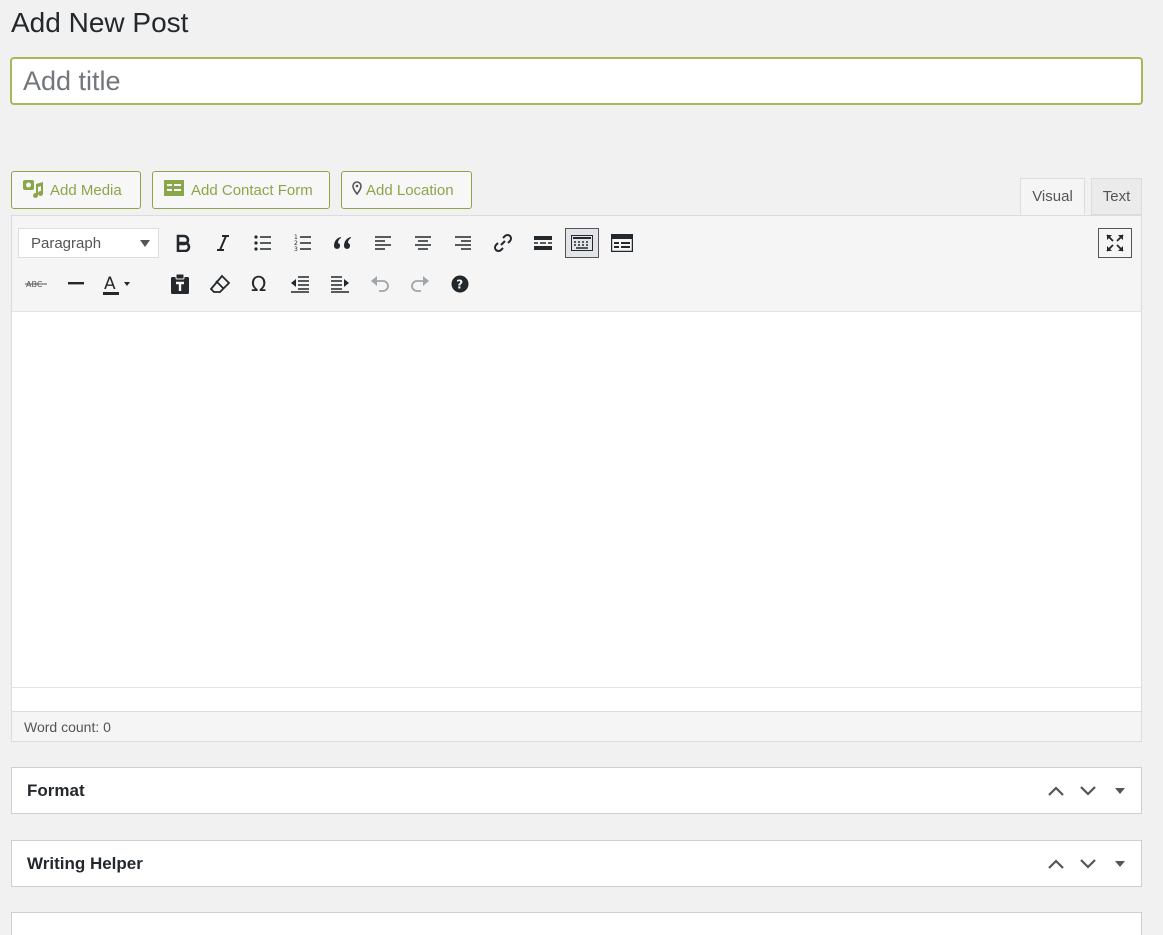  I want to click on paste-text-icon, so click(180, 284).